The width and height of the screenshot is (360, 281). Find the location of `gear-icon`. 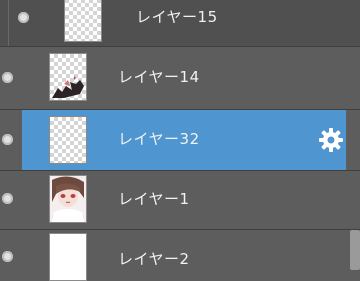

gear-icon is located at coordinates (331, 140).